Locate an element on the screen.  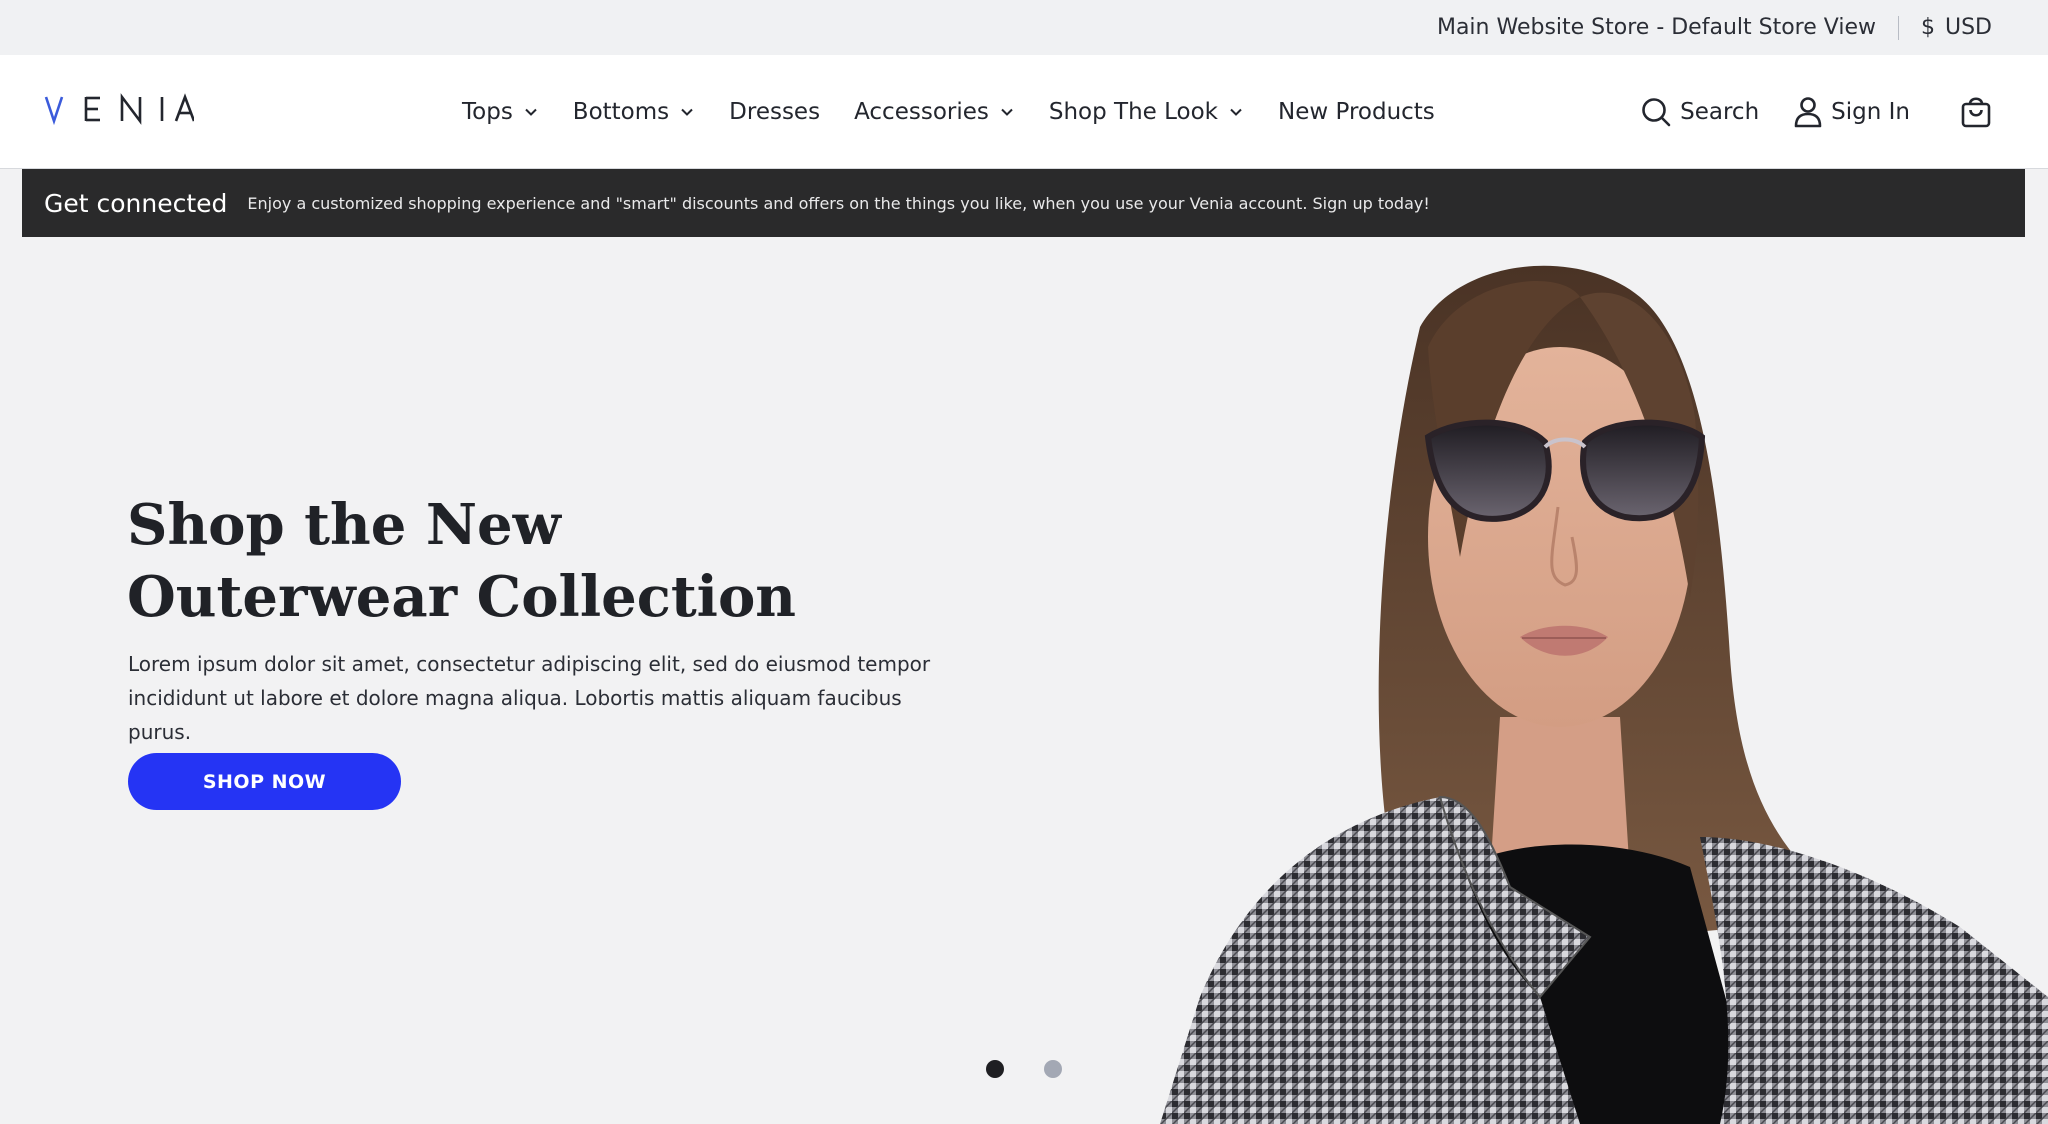
nav-item-dresses: Dresses is located at coordinates (774, 112).